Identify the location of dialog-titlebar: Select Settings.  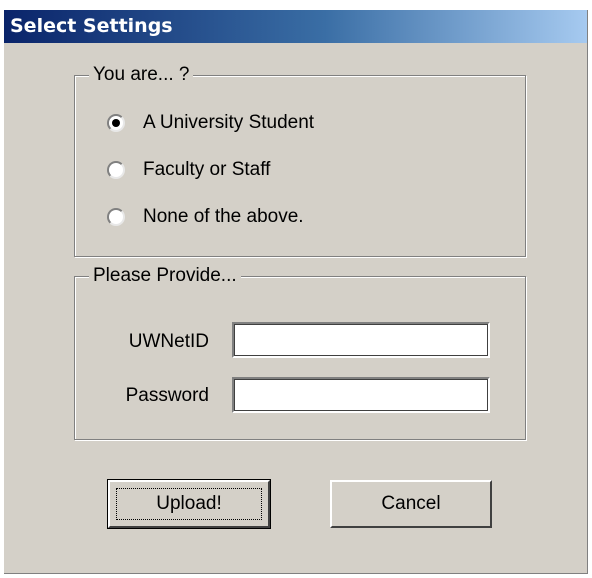
(295, 26).